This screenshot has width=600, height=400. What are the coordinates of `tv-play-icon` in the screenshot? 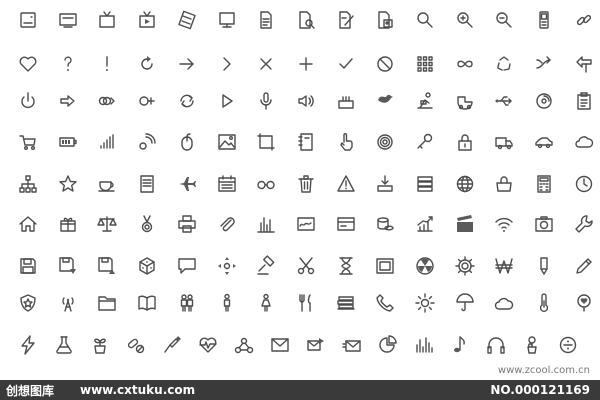 It's located at (147, 20).